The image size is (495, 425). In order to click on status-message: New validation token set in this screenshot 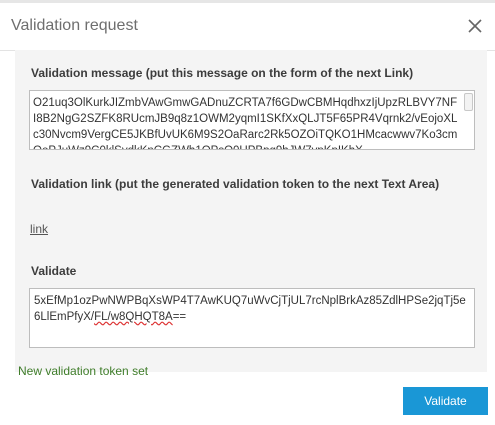, I will do `click(83, 371)`.